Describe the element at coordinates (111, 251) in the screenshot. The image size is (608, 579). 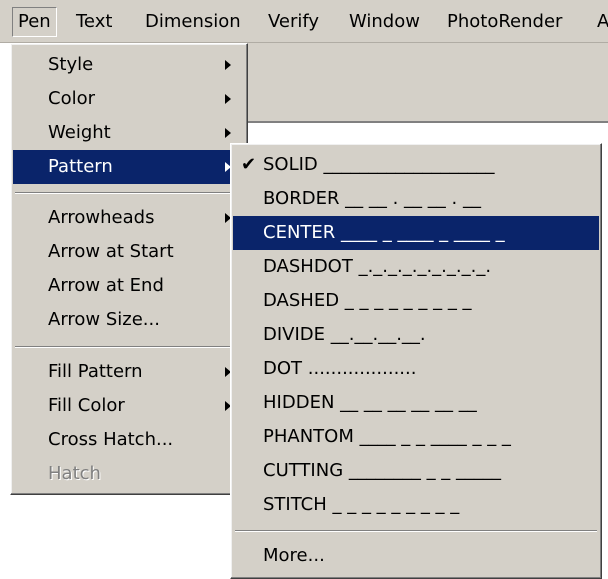
I see `menu-item-label: Arrow at Start` at that location.